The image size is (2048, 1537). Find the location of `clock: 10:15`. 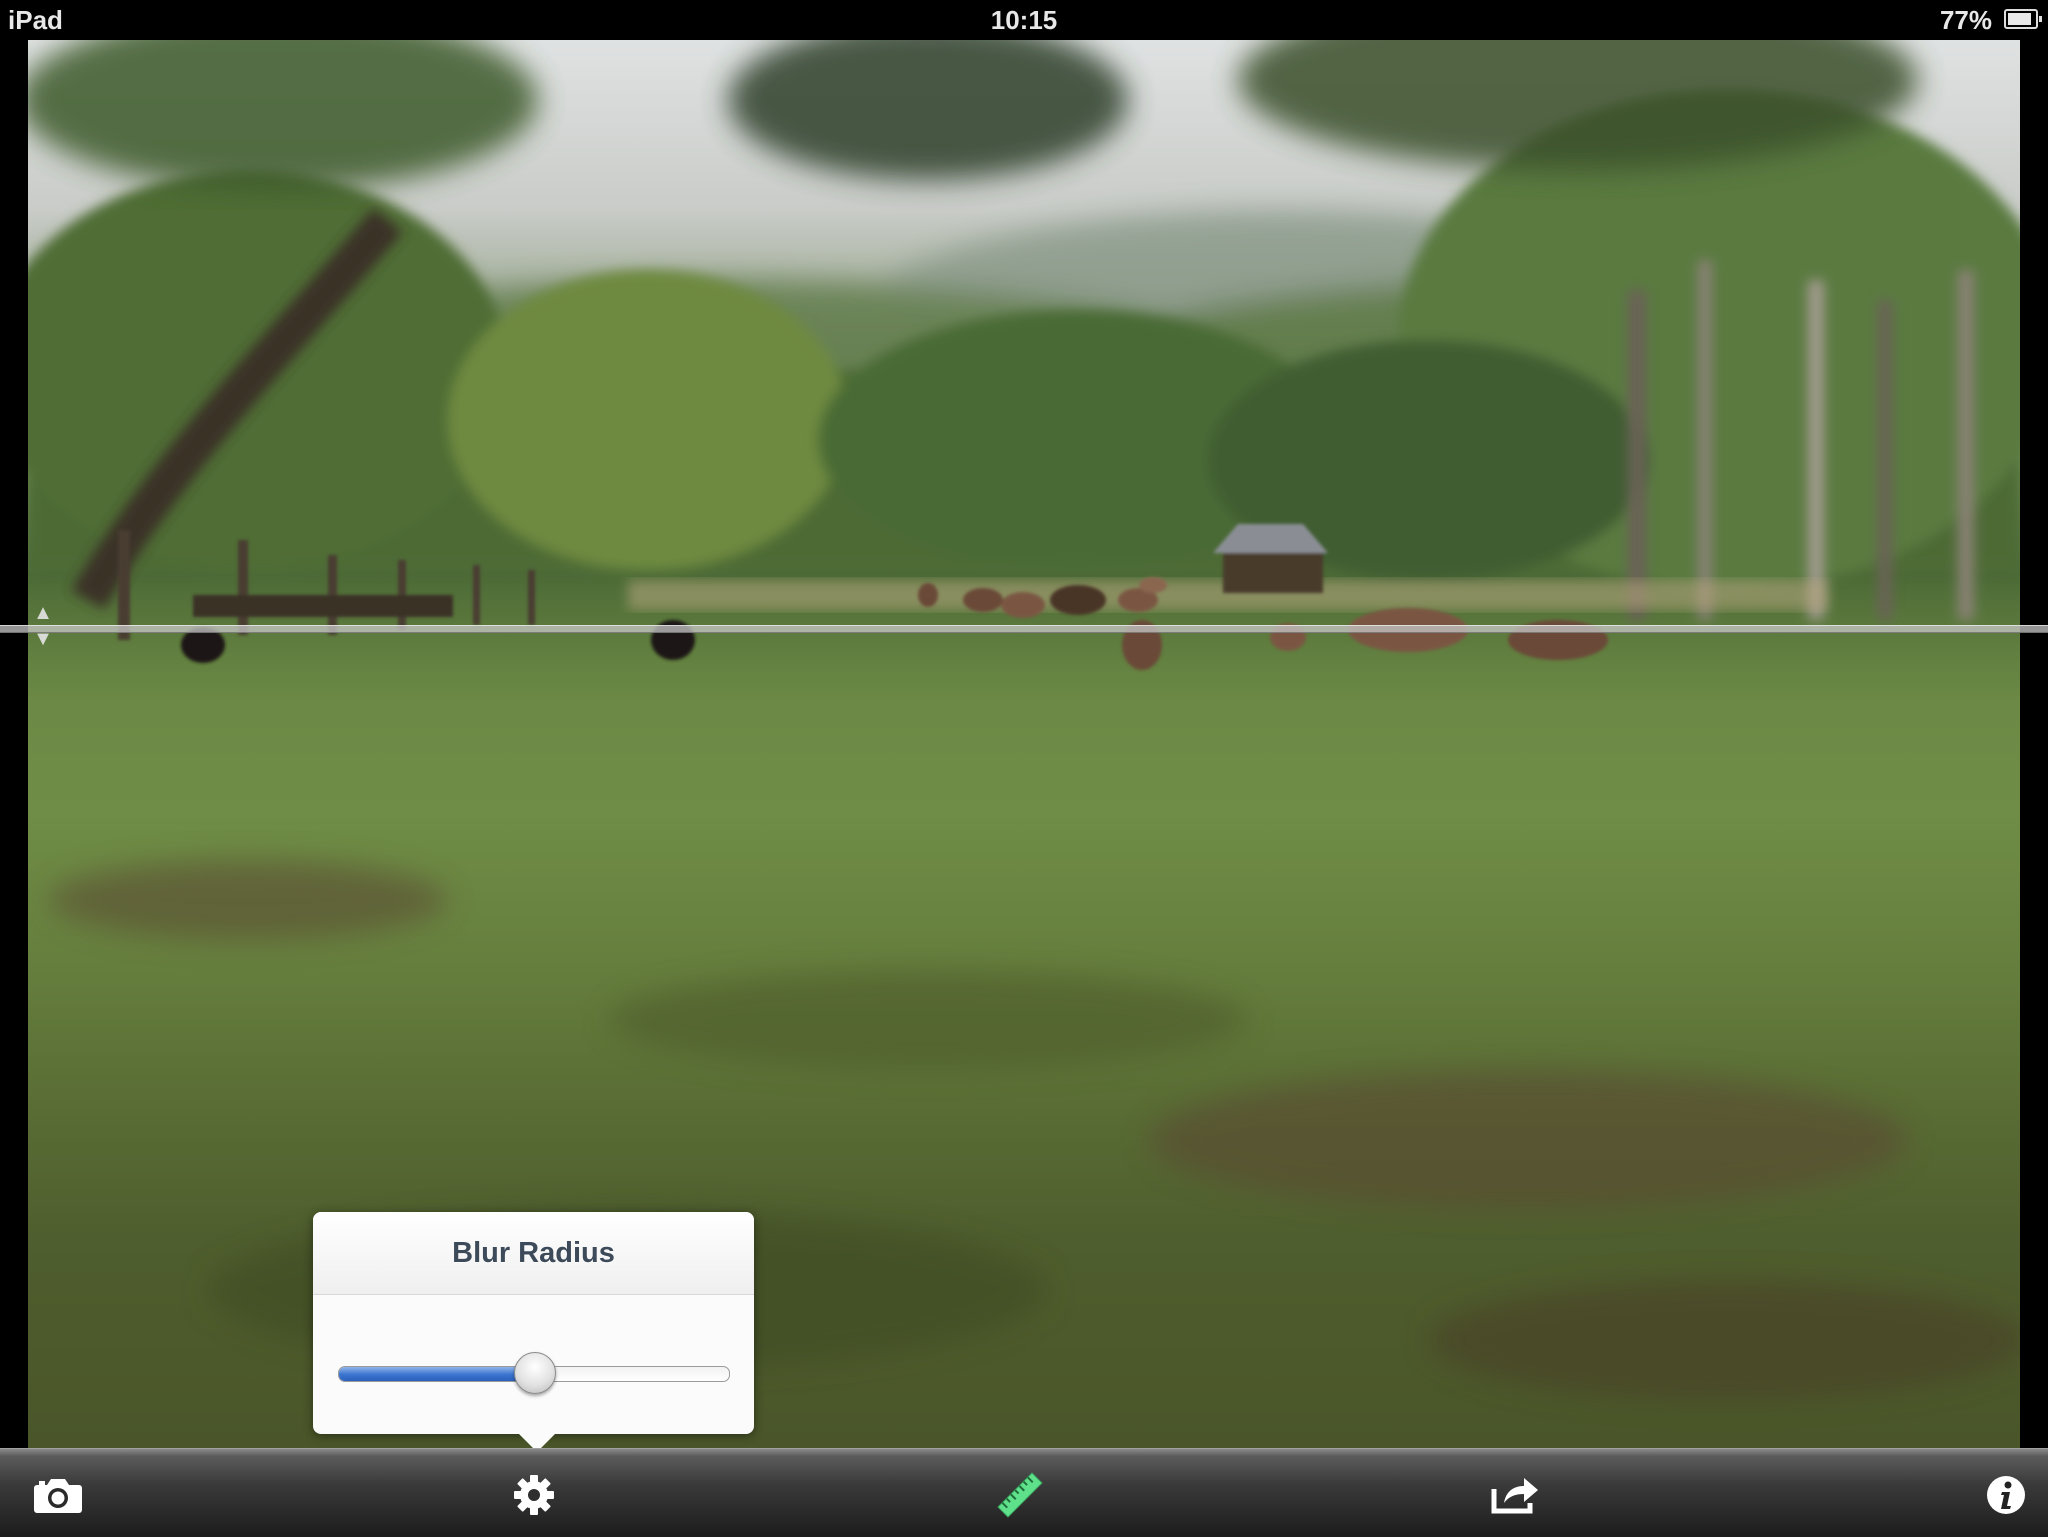

clock: 10:15 is located at coordinates (1024, 20).